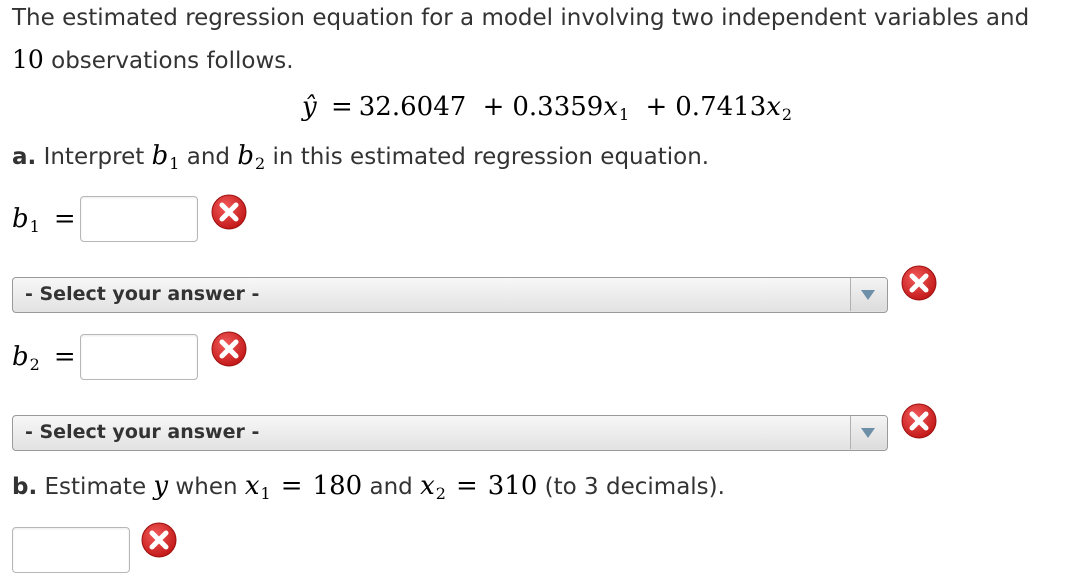 The image size is (1084, 577). I want to click on part-b-label: b., so click(25, 487).